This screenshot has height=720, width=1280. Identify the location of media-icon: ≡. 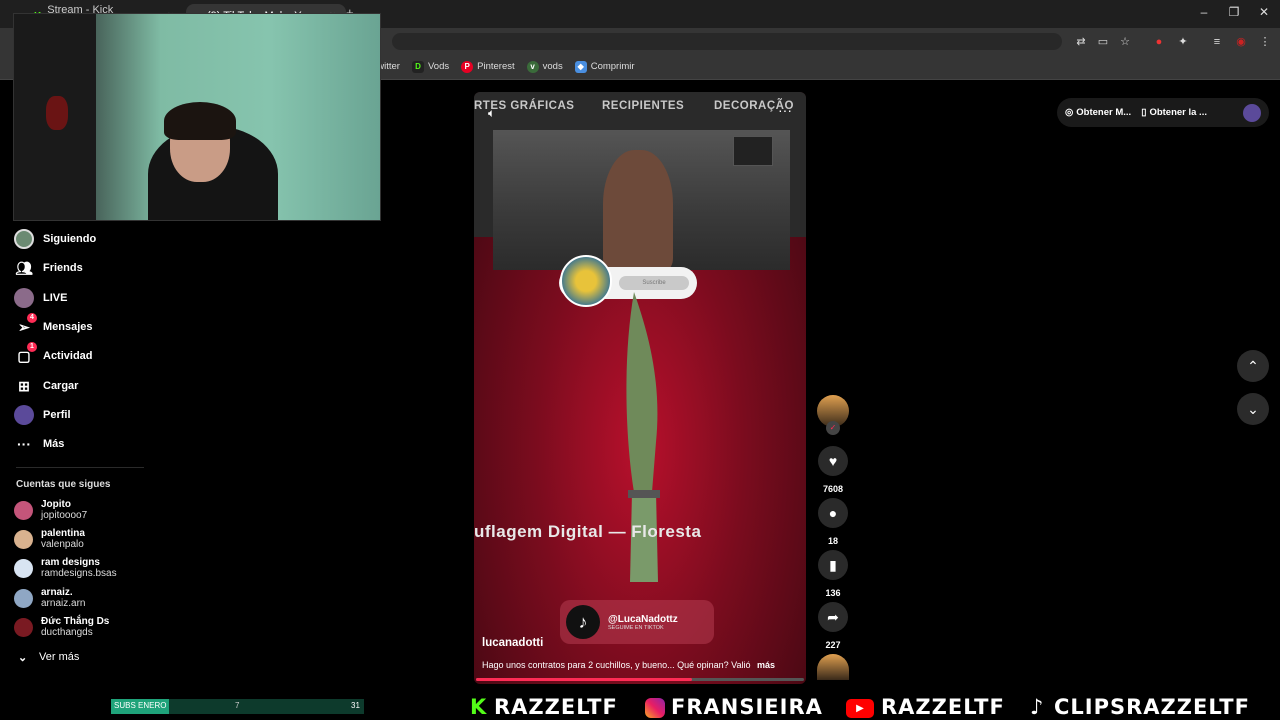
(1217, 42).